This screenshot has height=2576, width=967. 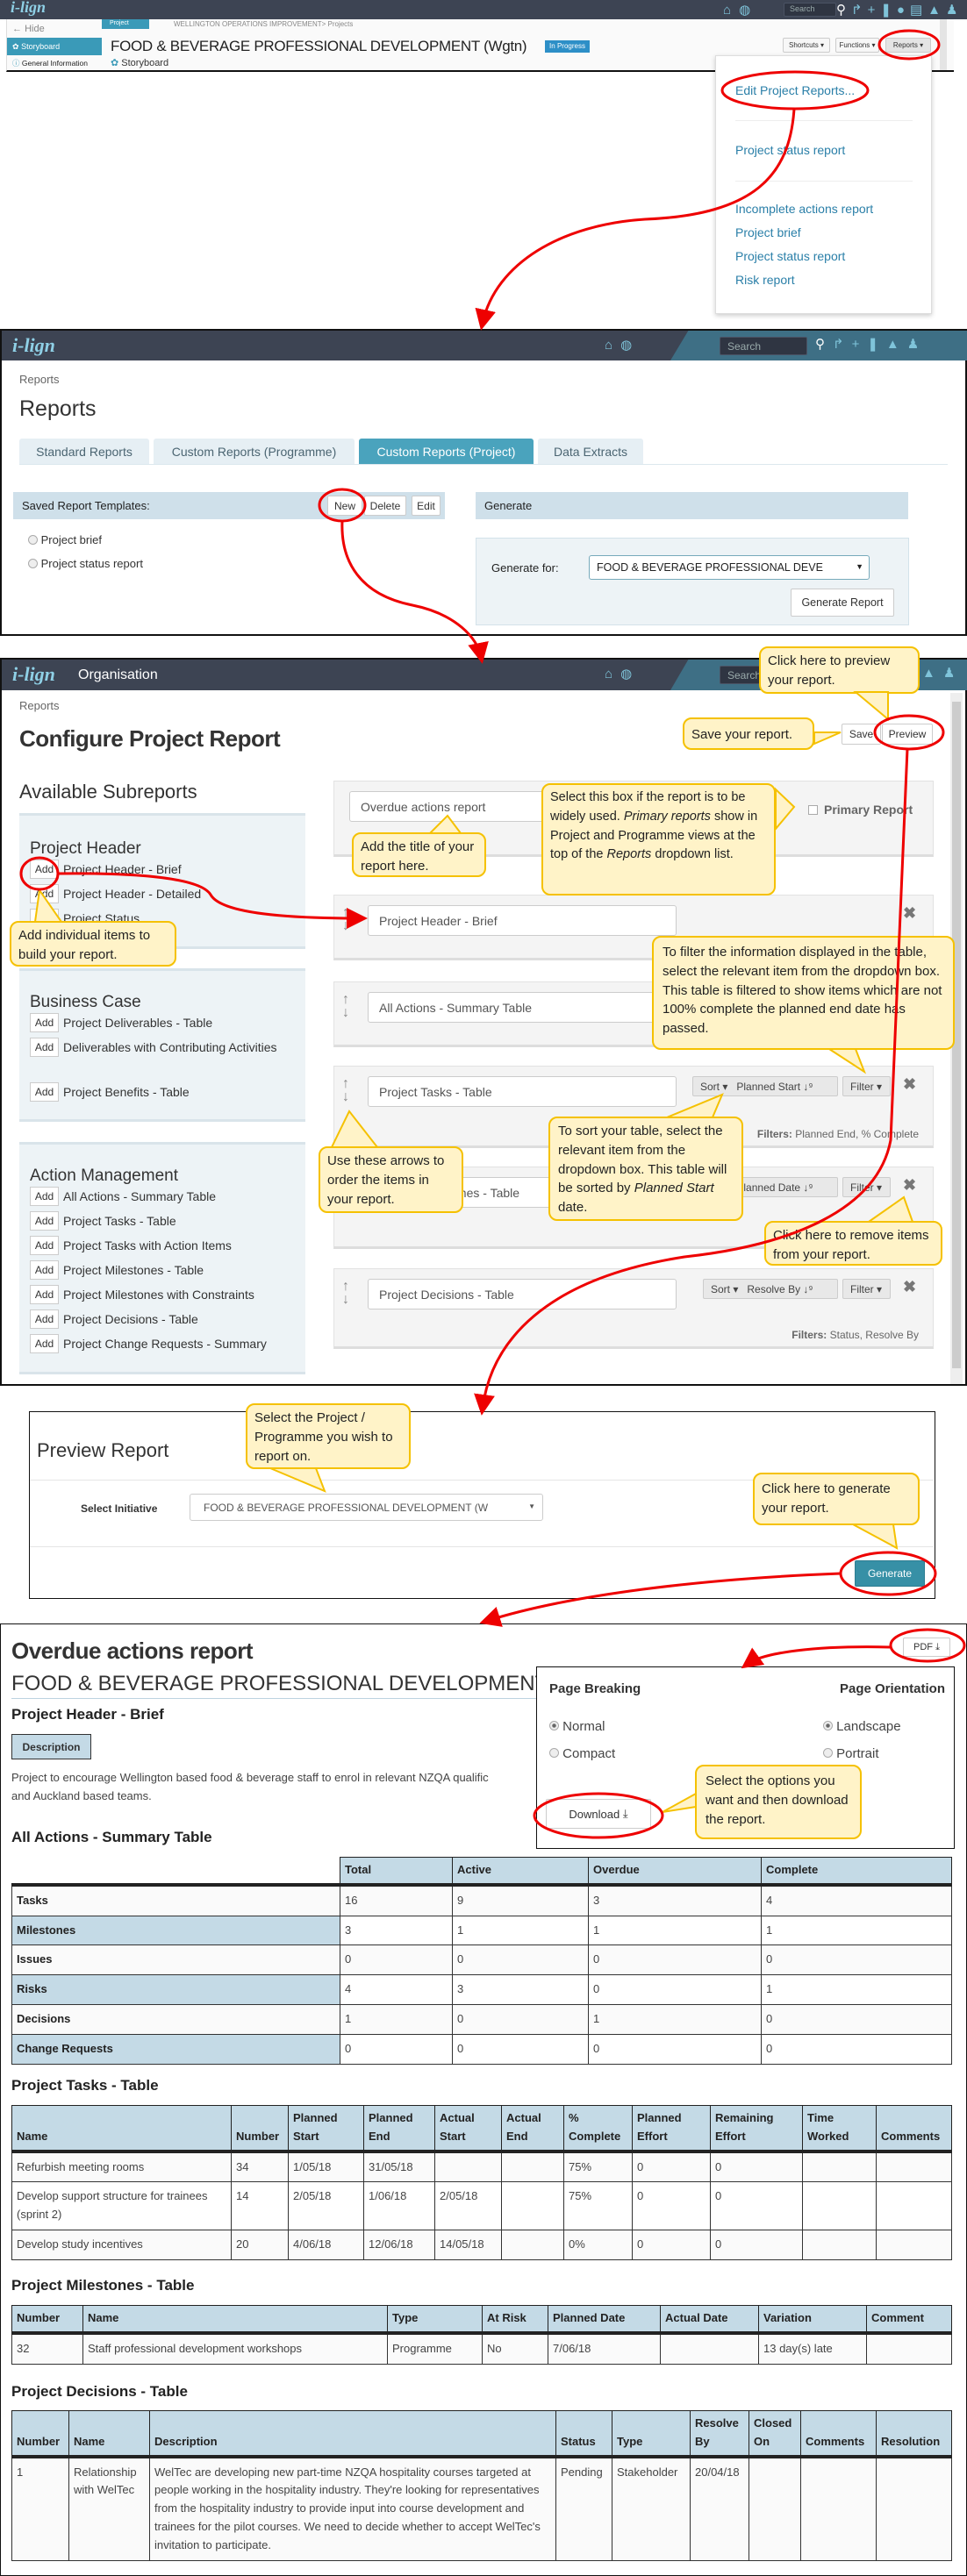 I want to click on edit-template-button: Edit, so click(x=426, y=506).